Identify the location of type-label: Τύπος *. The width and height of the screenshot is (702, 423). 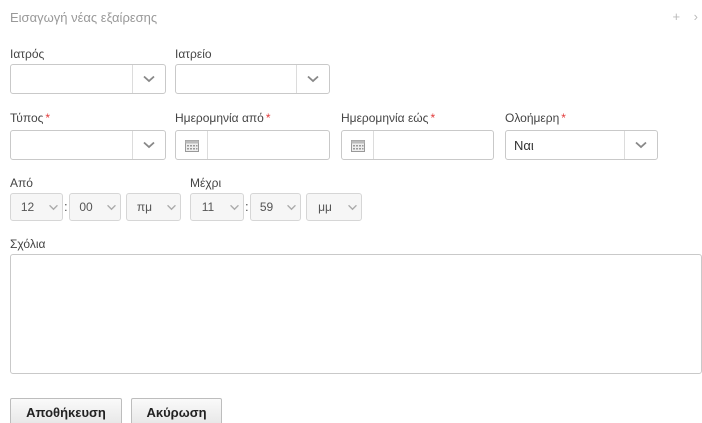
(30, 118).